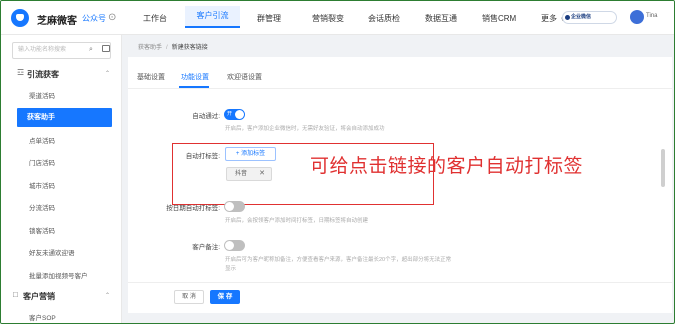 This screenshot has width=675, height=324. What do you see at coordinates (94, 18) in the screenshot?
I see `brand-subtitle: 公众号` at bounding box center [94, 18].